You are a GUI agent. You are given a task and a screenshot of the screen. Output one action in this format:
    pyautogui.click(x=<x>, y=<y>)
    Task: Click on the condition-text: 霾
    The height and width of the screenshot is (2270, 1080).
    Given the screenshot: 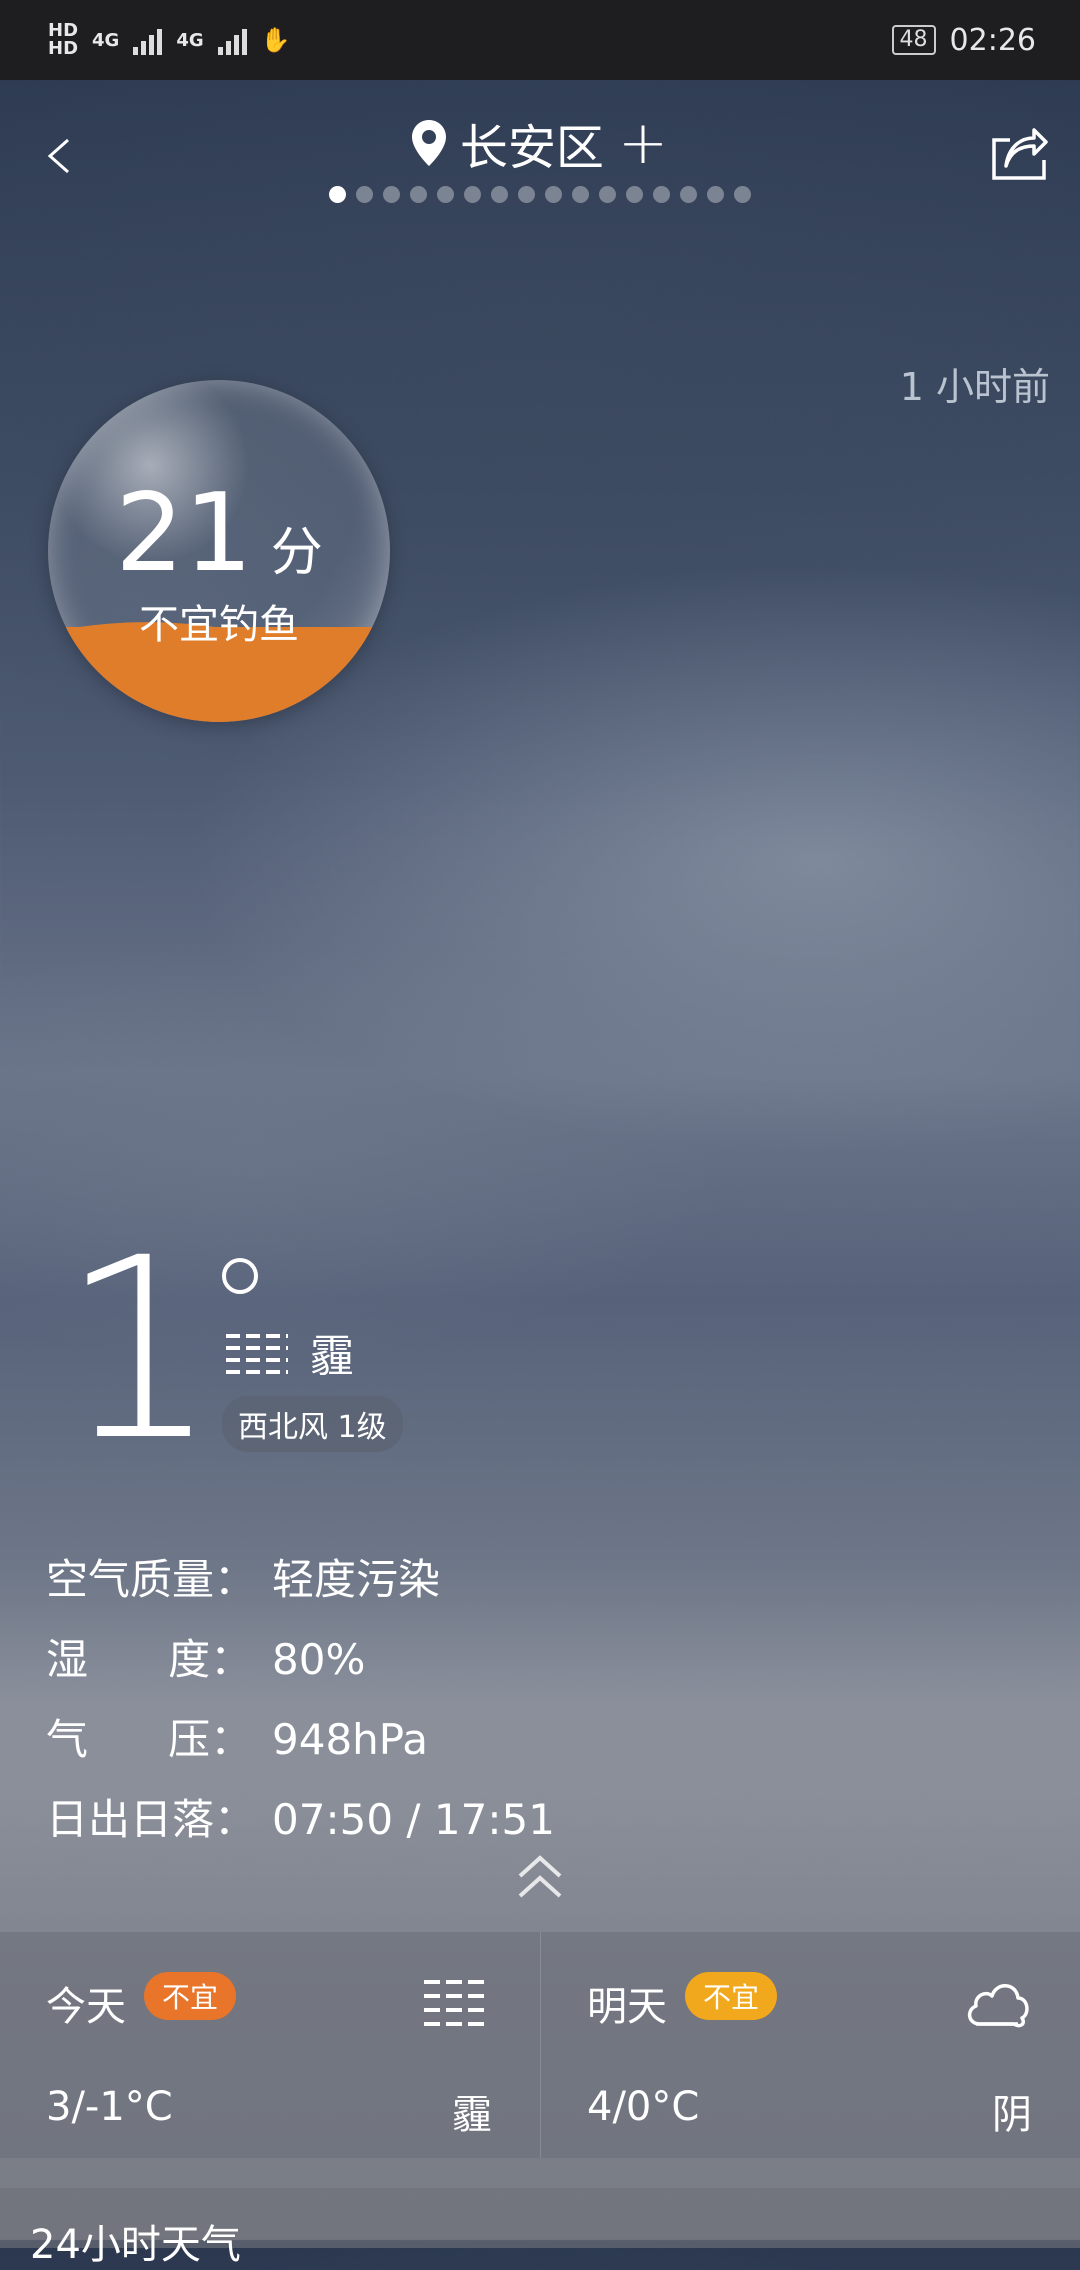 What is the action you would take?
    pyautogui.click(x=332, y=1356)
    